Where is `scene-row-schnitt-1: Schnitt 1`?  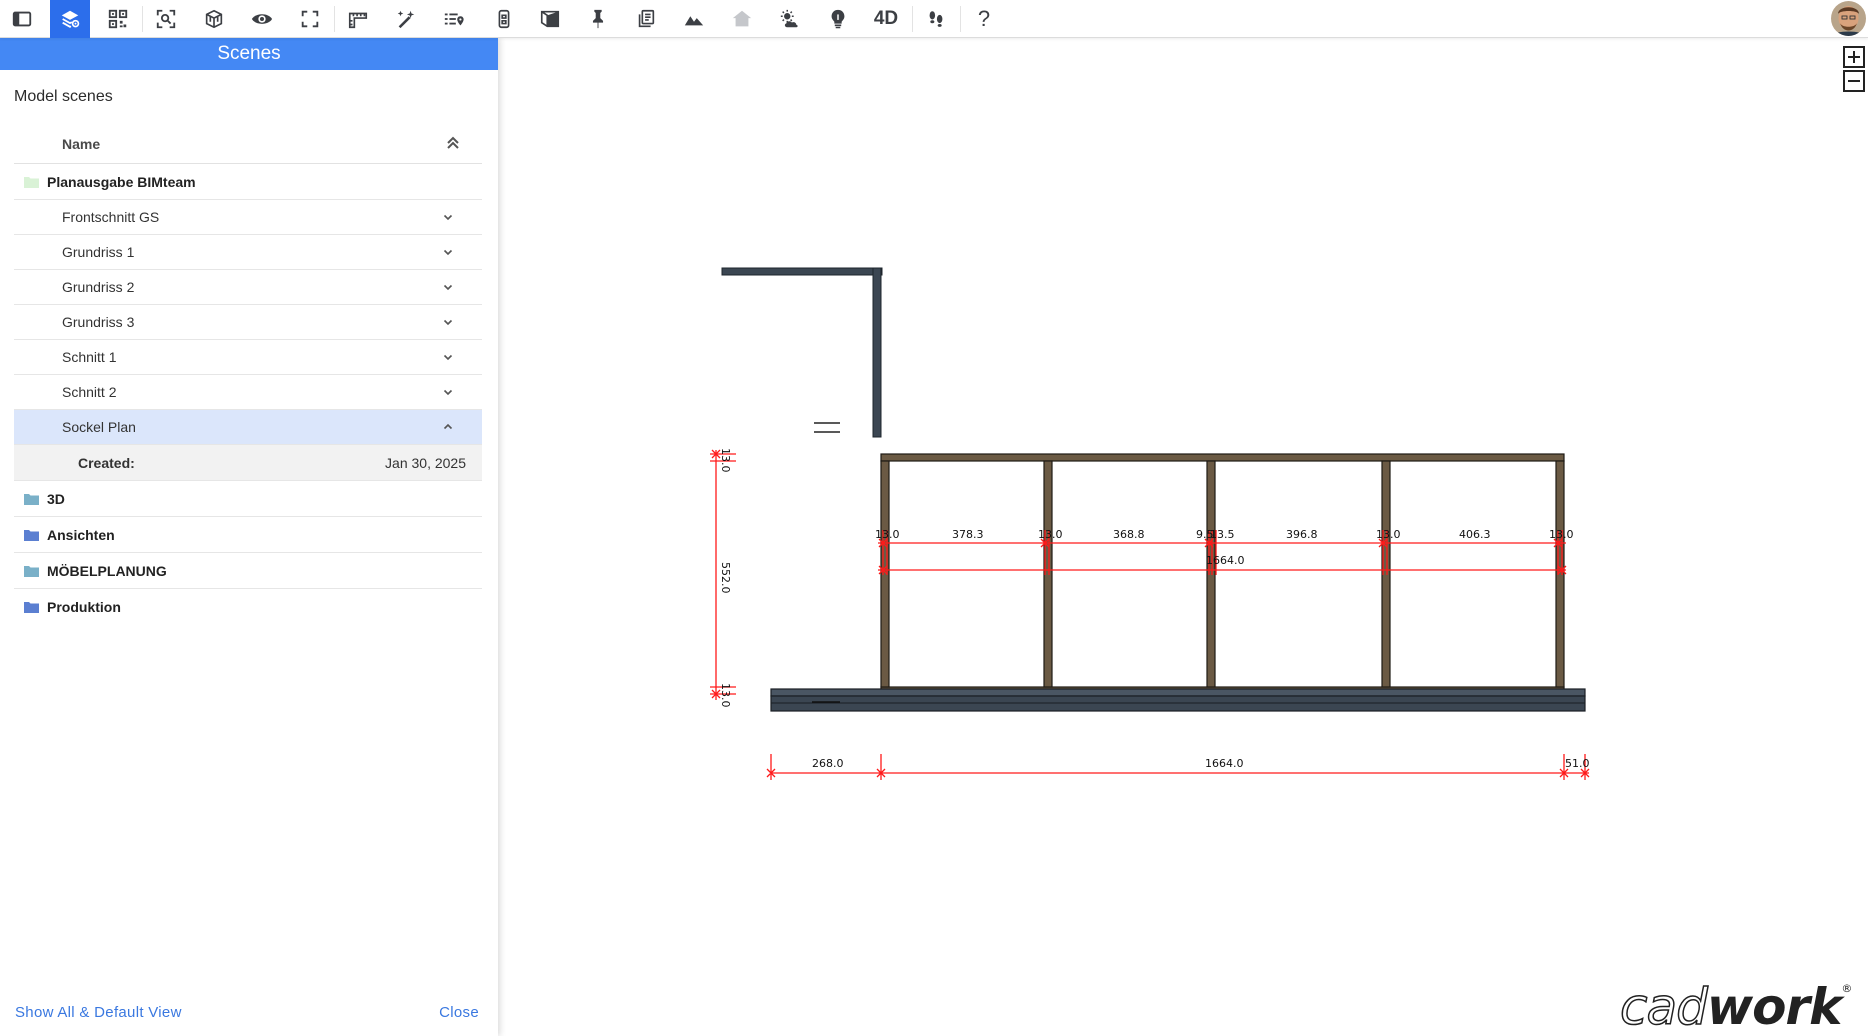 scene-row-schnitt-1: Schnitt 1 is located at coordinates (248, 357).